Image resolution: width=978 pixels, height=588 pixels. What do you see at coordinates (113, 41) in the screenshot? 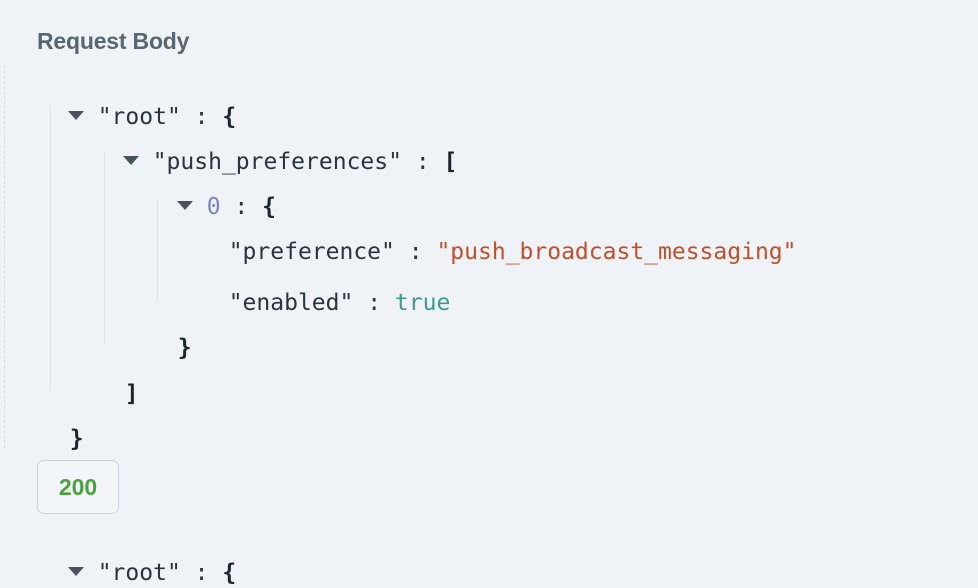
I see `section-title: Request Body` at bounding box center [113, 41].